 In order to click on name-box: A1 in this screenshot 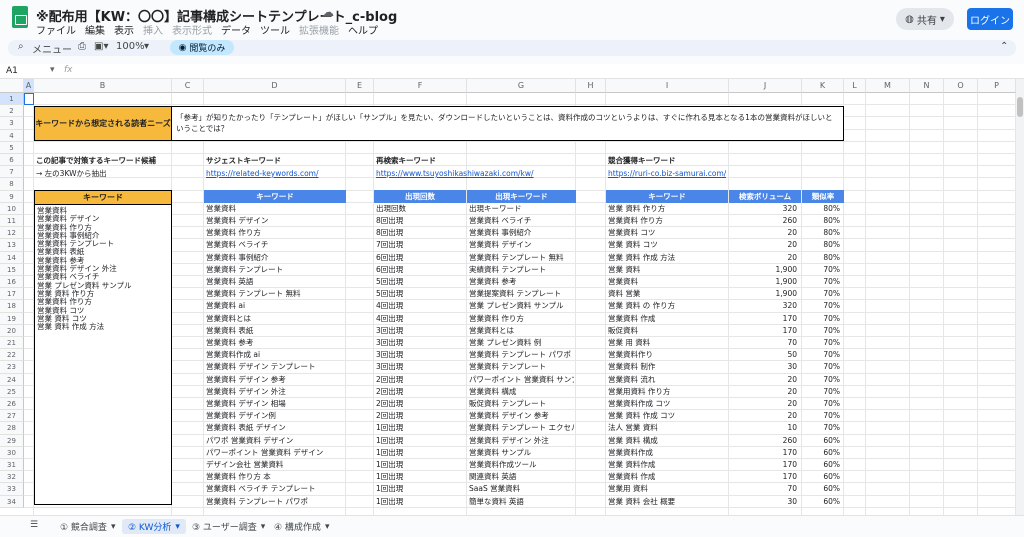, I will do `click(12, 71)`.